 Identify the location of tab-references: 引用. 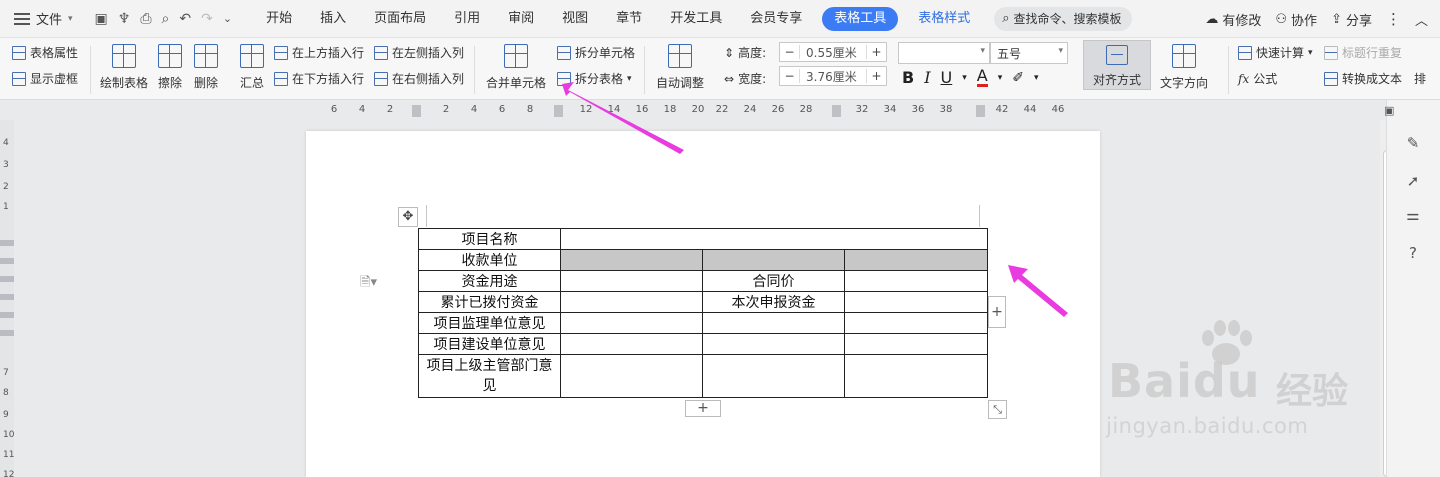
(467, 19).